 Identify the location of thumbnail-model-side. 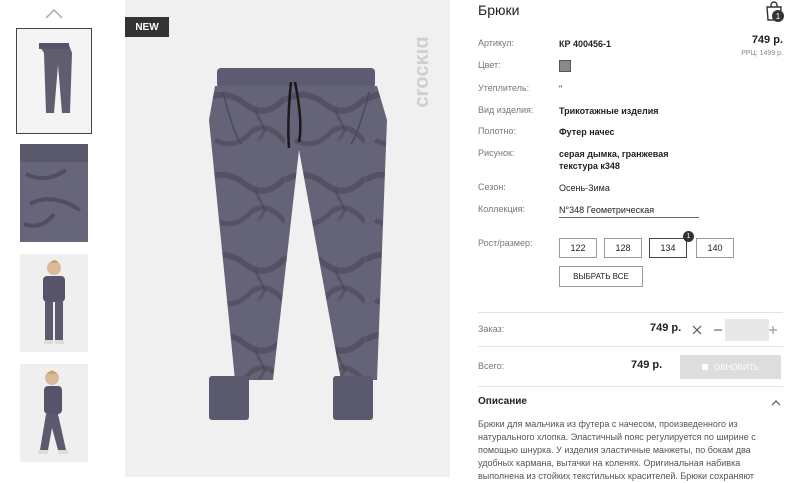
(54, 413).